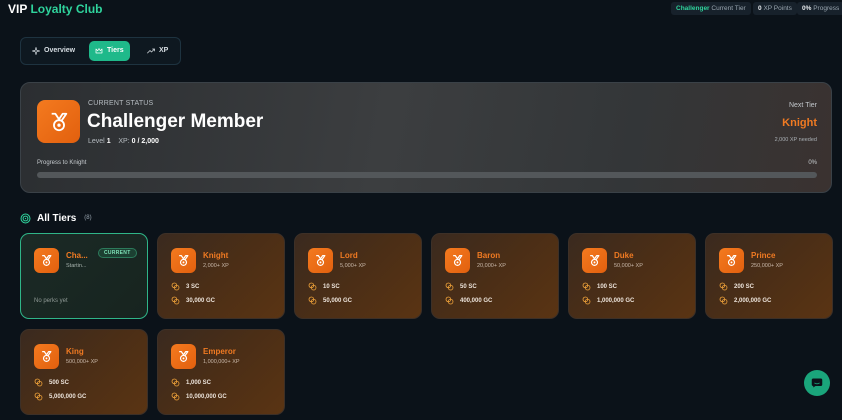 The width and height of the screenshot is (842, 420). I want to click on tier-card: Baron 20,000+ XP 50 SC 400,000 GC, so click(495, 276).